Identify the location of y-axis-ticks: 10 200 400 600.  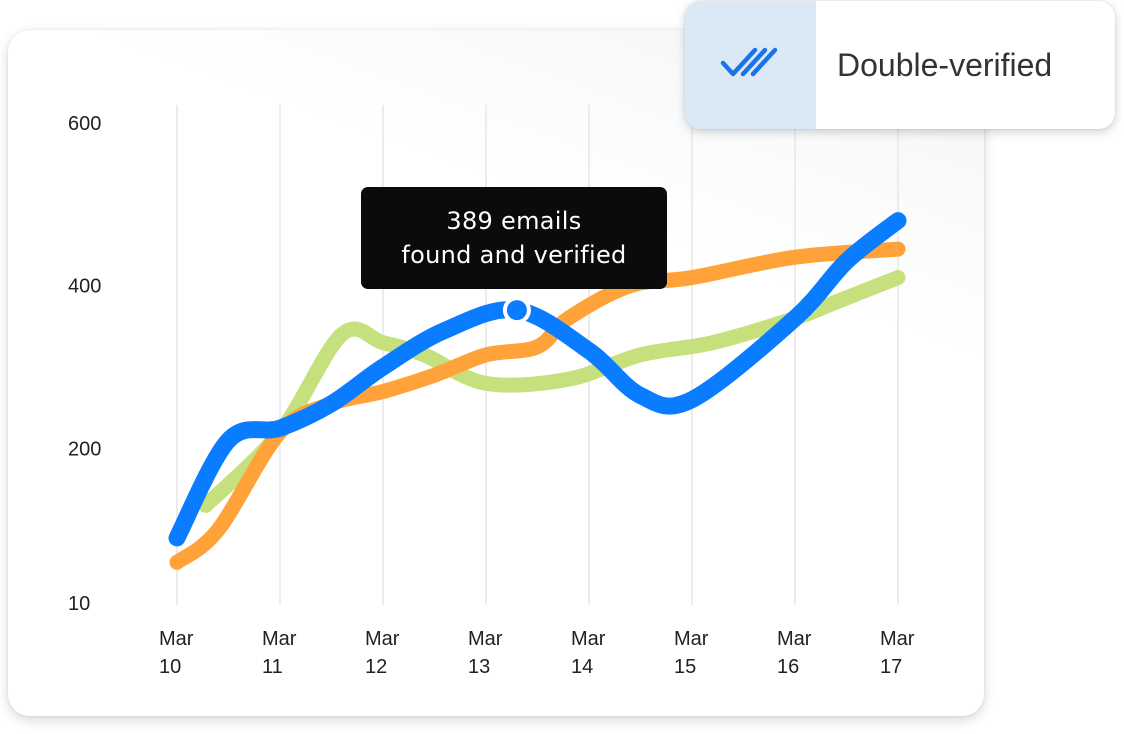
(84, 364).